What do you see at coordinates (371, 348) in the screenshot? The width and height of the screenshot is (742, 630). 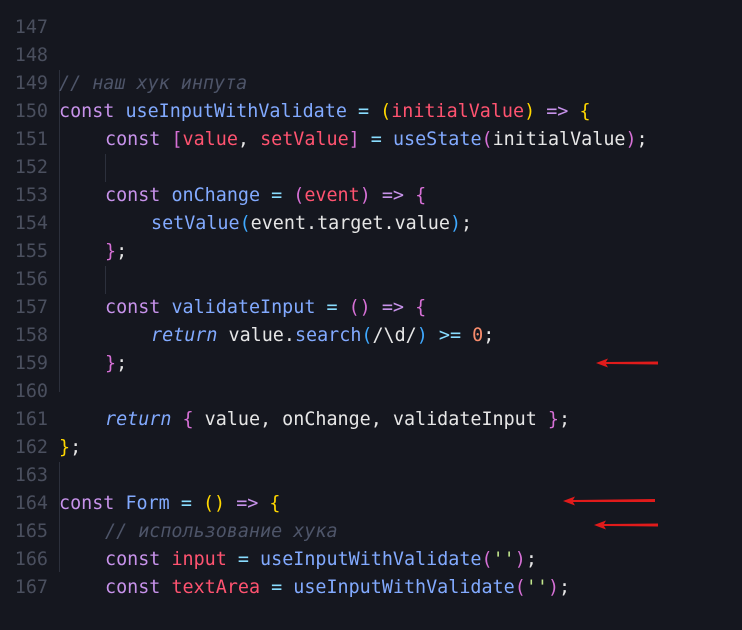 I see `code-line: 159` at bounding box center [371, 348].